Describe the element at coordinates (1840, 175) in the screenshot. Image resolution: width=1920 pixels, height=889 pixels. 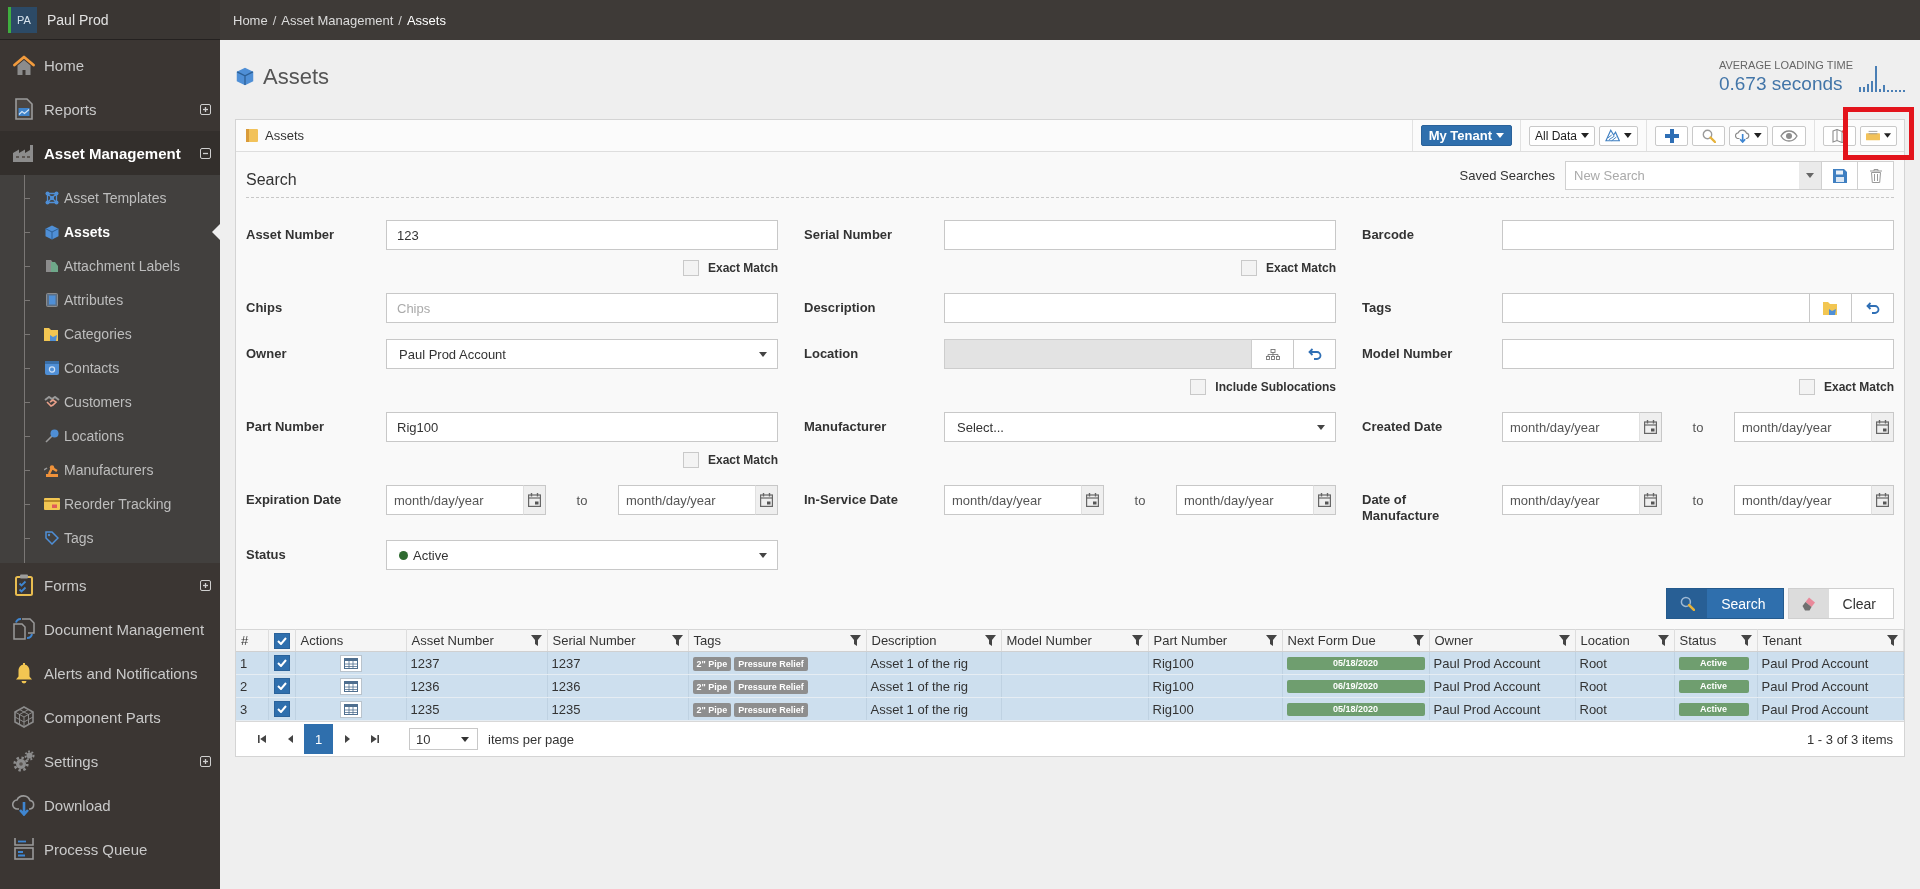
I see `save-button` at that location.